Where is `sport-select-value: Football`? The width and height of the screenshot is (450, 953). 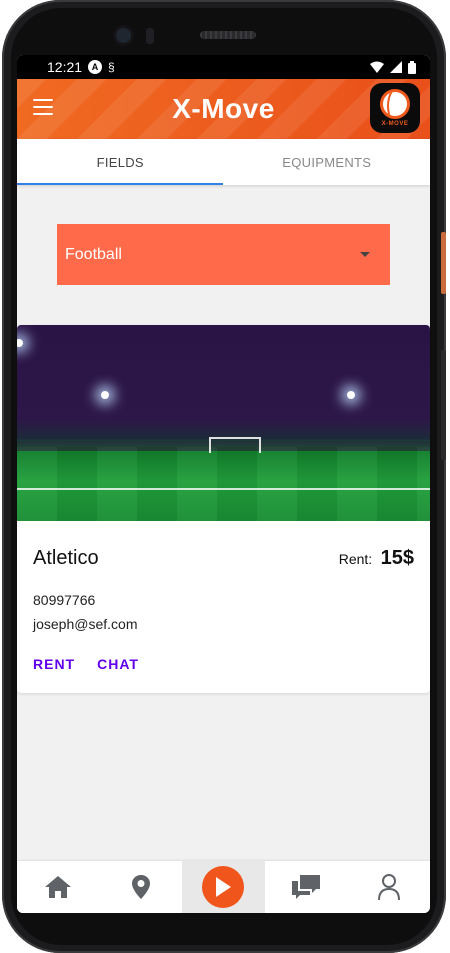 sport-select-value: Football is located at coordinates (93, 254).